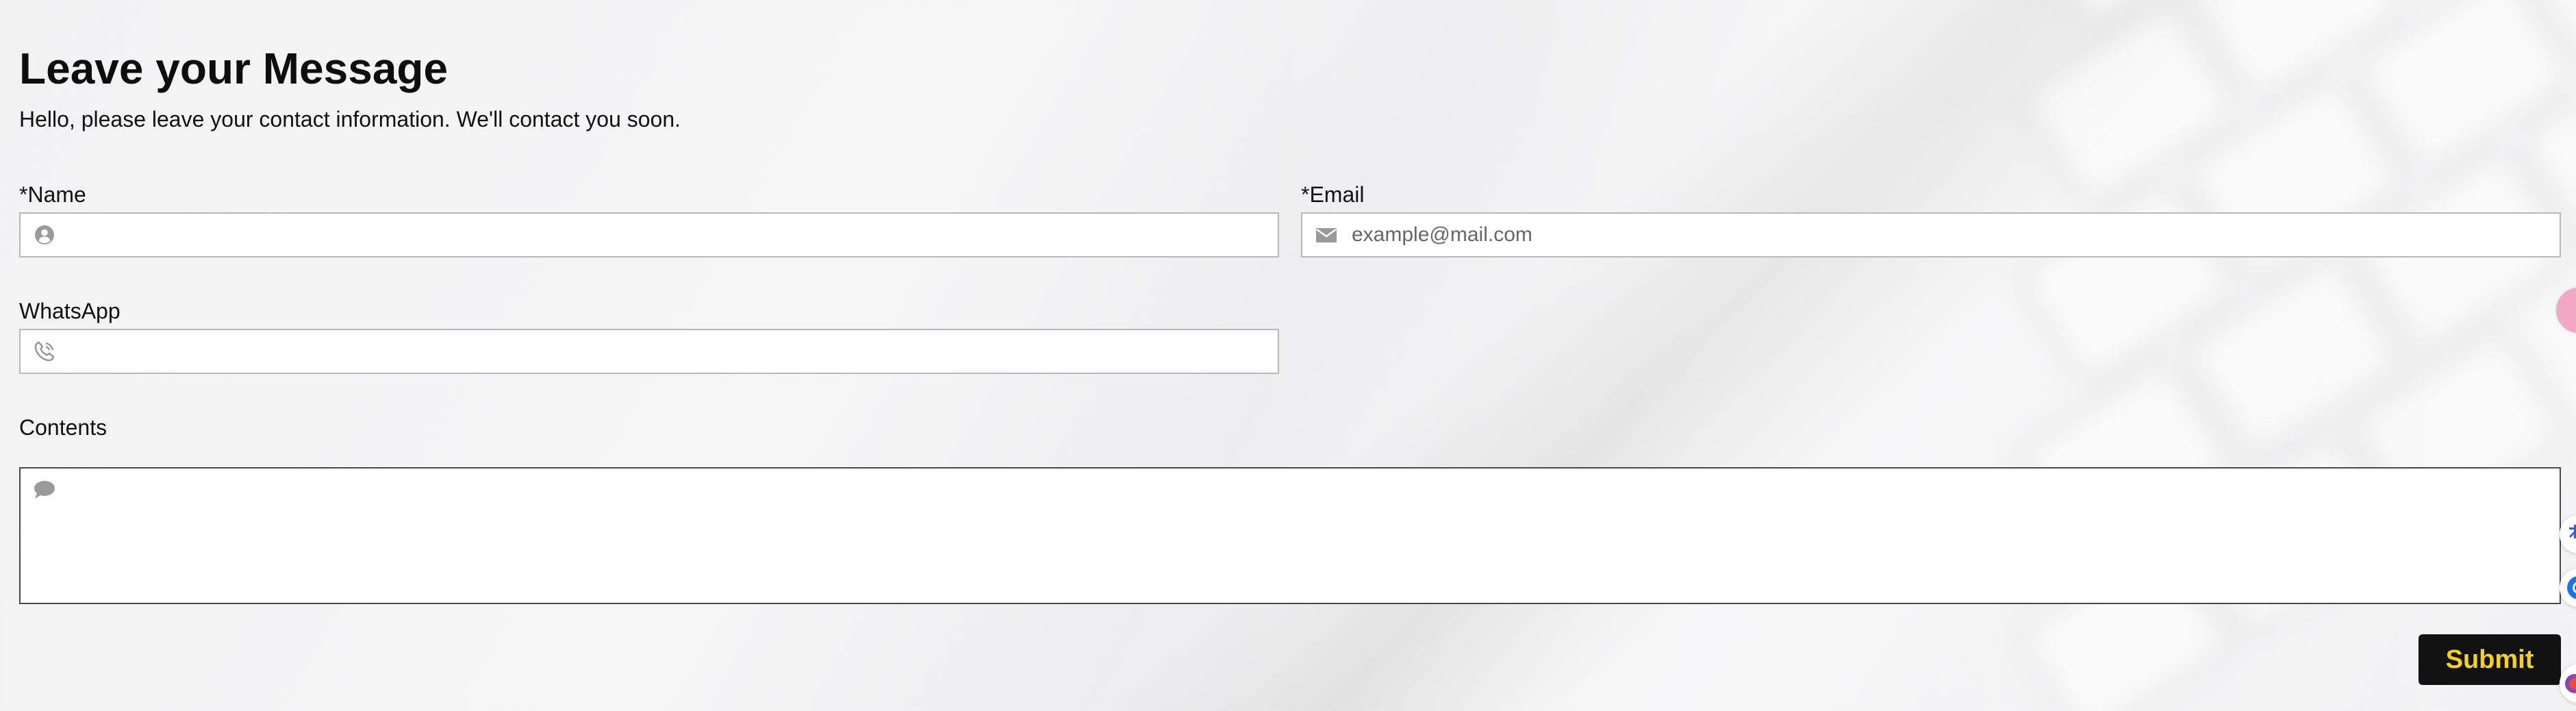 The image size is (2576, 711). I want to click on name-label: *Name, so click(52, 194).